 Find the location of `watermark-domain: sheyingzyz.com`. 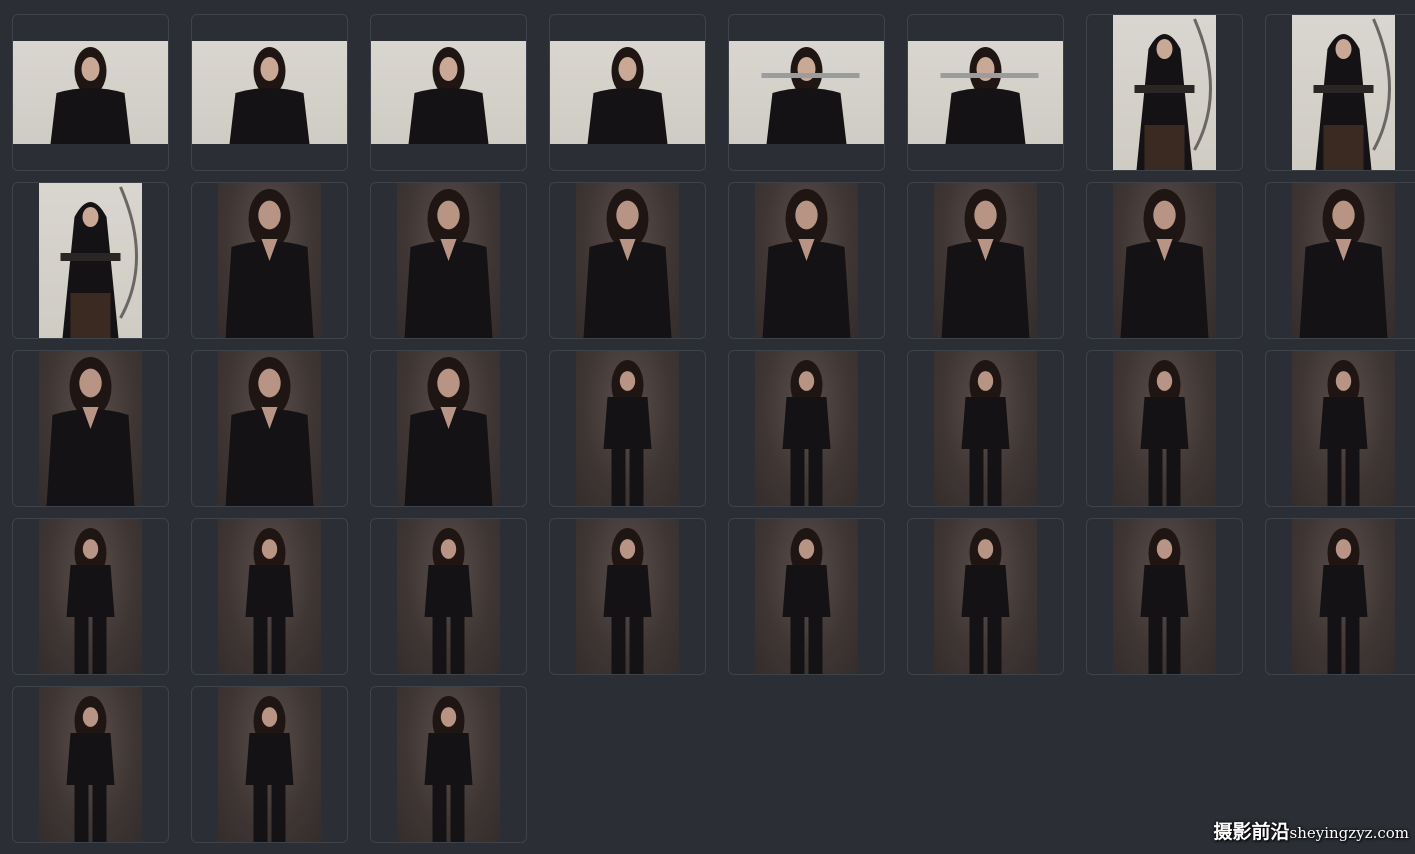

watermark-domain: sheyingzyz.com is located at coordinates (1349, 833).